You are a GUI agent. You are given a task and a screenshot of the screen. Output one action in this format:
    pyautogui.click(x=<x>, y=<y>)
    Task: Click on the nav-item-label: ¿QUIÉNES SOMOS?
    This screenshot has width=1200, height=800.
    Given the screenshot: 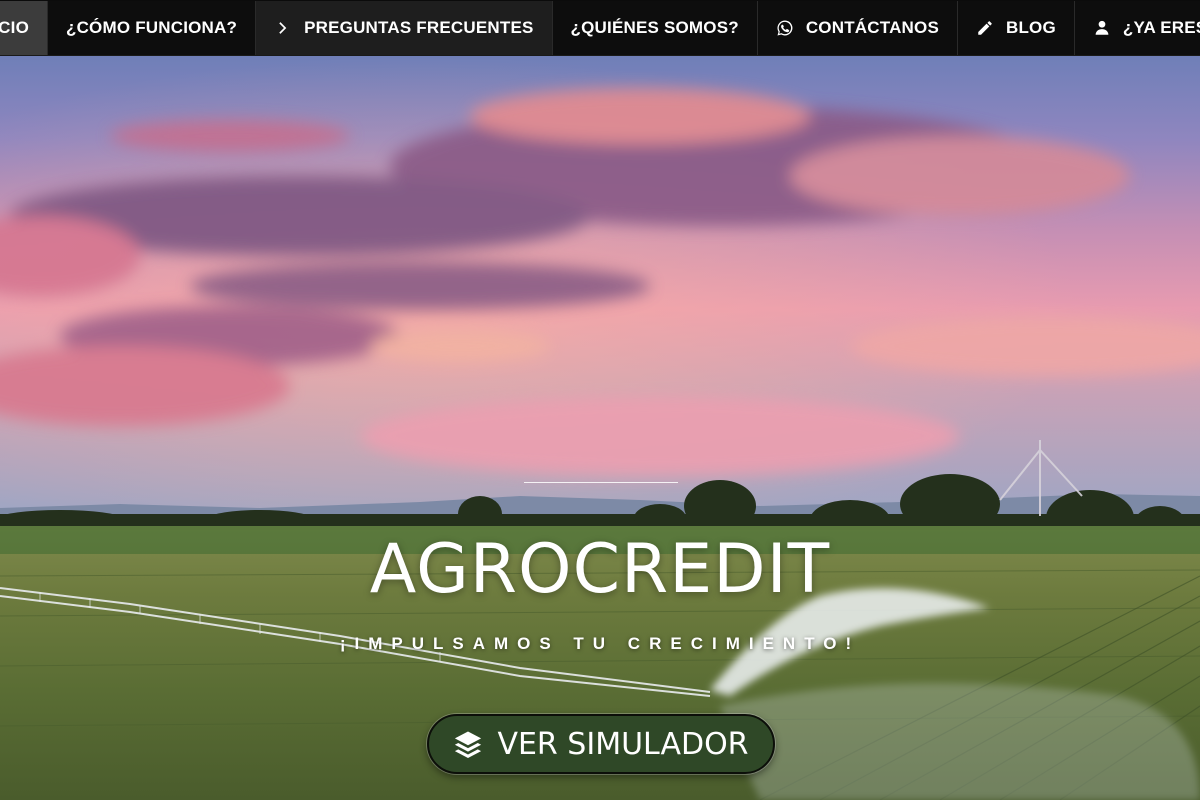 What is the action you would take?
    pyautogui.click(x=654, y=27)
    